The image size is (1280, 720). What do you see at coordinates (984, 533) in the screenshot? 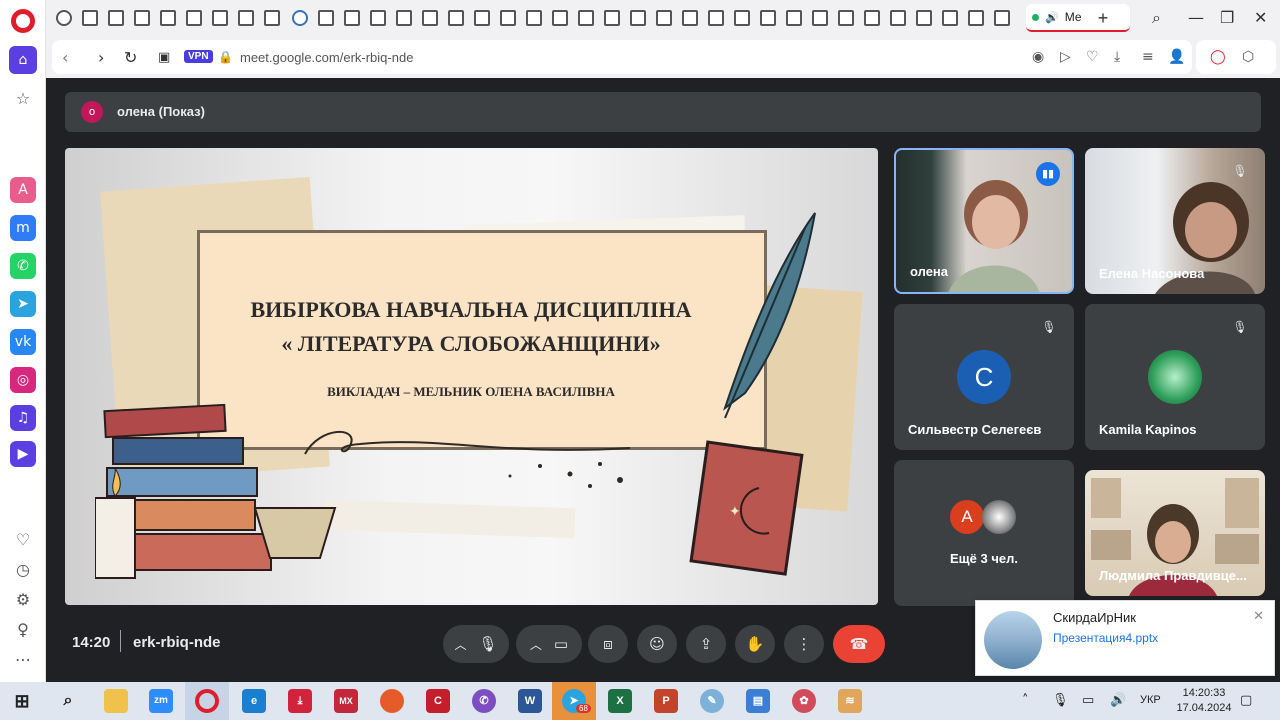
I see `more-participants-tile: А Ещё 3 чел.` at bounding box center [984, 533].